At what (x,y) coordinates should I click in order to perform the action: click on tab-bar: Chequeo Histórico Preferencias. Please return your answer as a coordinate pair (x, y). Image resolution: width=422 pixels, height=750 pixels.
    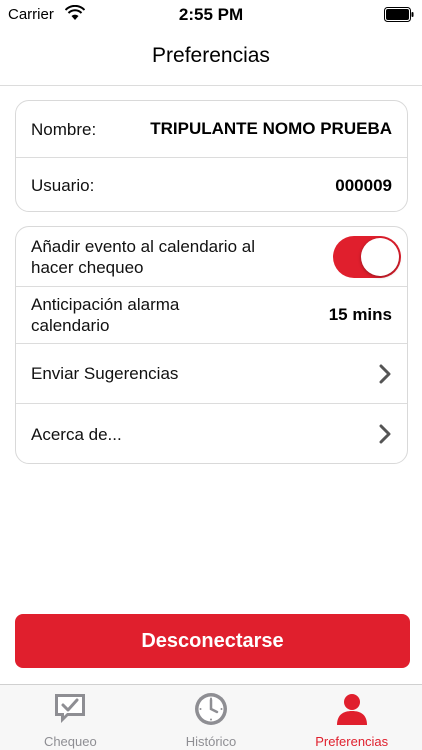
    Looking at the image, I should click on (211, 717).